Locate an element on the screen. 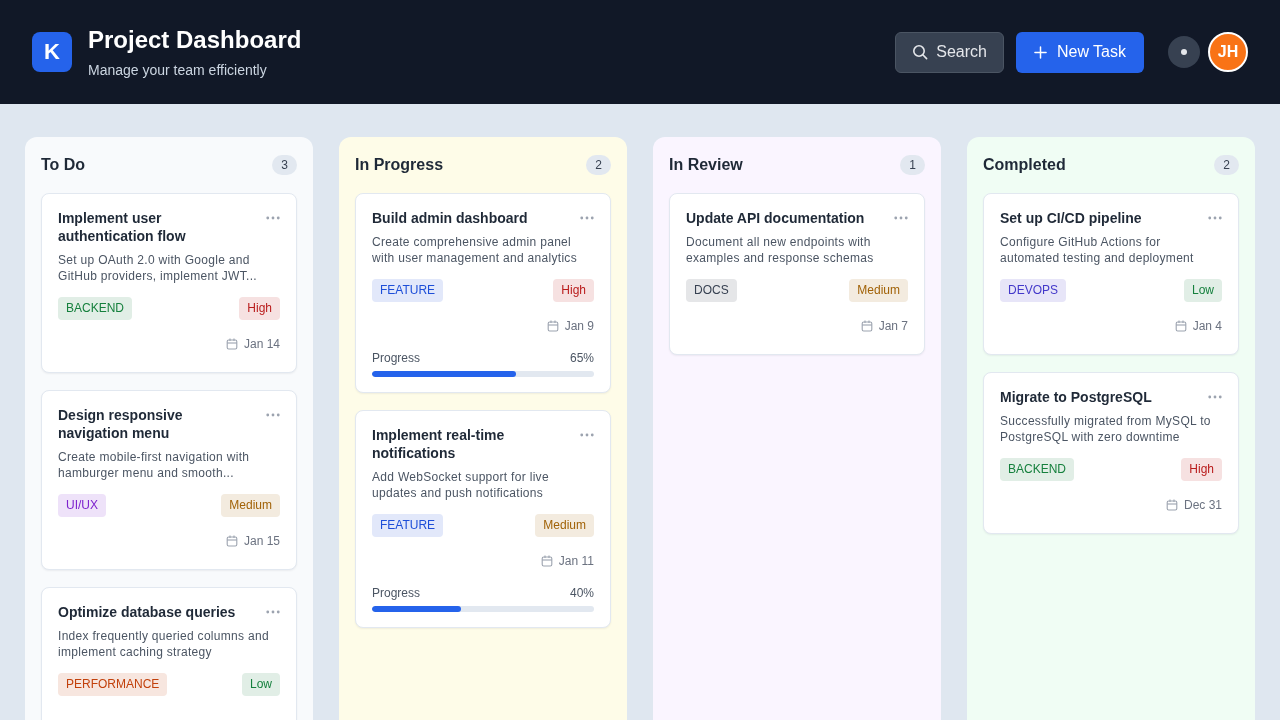  plus-icon is located at coordinates (1040, 52).